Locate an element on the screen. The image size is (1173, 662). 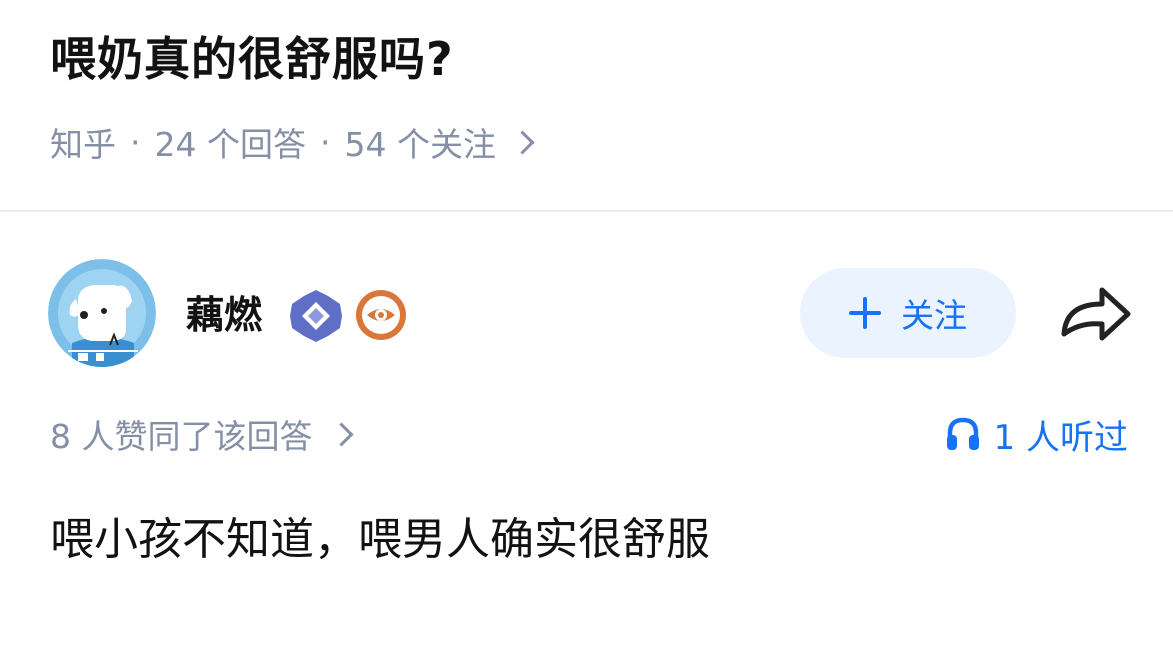
verified-diamond-icon is located at coordinates (316, 316).